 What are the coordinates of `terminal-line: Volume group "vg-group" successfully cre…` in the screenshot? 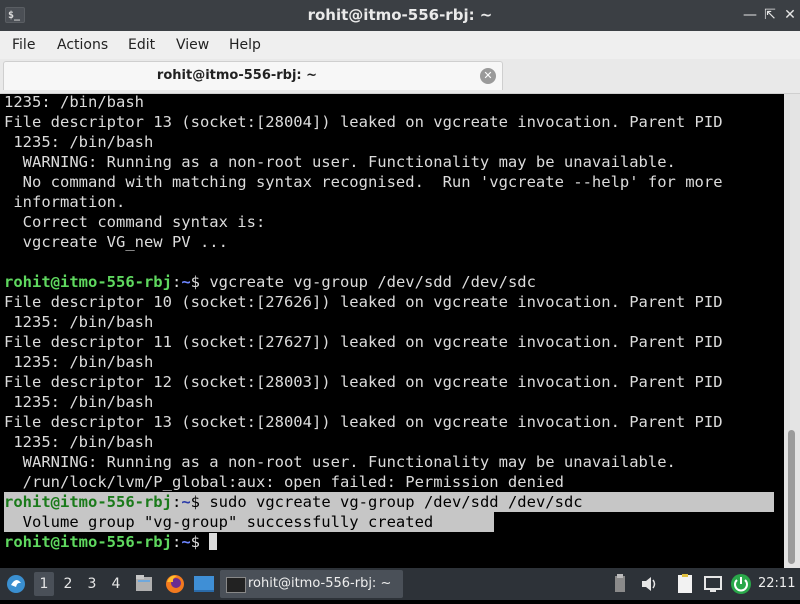 It's located at (219, 522).